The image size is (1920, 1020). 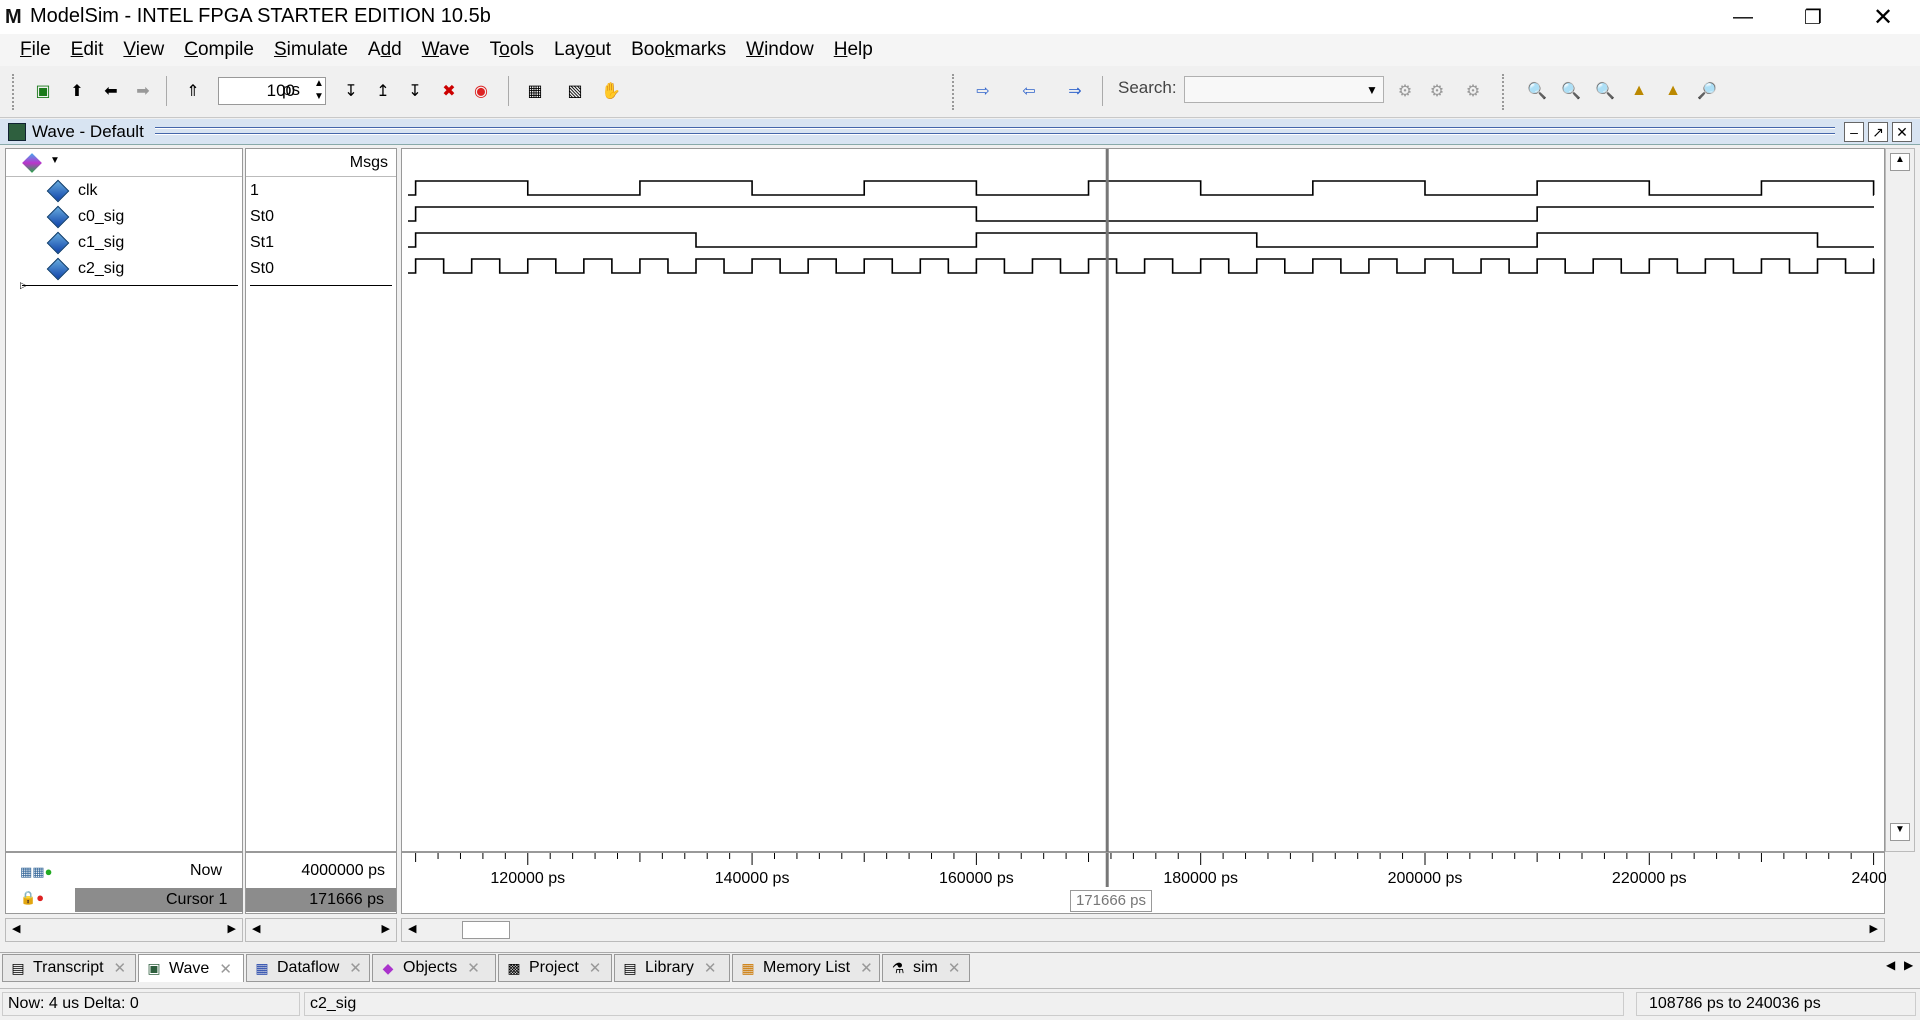 What do you see at coordinates (1111, 901) in the screenshot?
I see `cursor-time-box: 171666 ps` at bounding box center [1111, 901].